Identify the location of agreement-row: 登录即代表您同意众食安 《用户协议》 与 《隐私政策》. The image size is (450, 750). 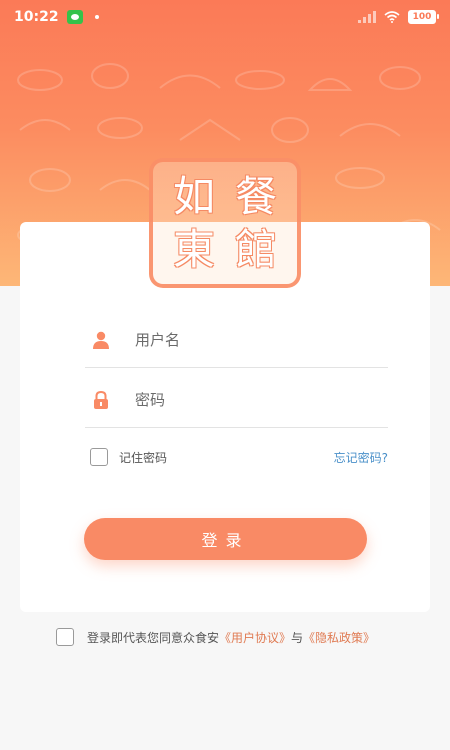
(236, 637).